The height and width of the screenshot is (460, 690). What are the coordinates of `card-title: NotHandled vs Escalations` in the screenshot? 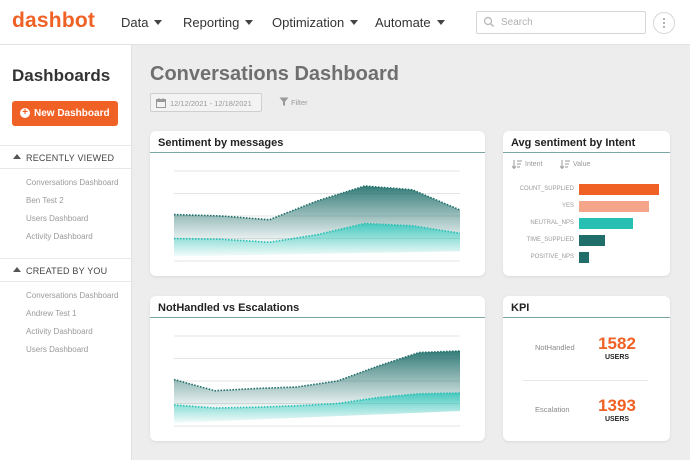 It's located at (229, 308).